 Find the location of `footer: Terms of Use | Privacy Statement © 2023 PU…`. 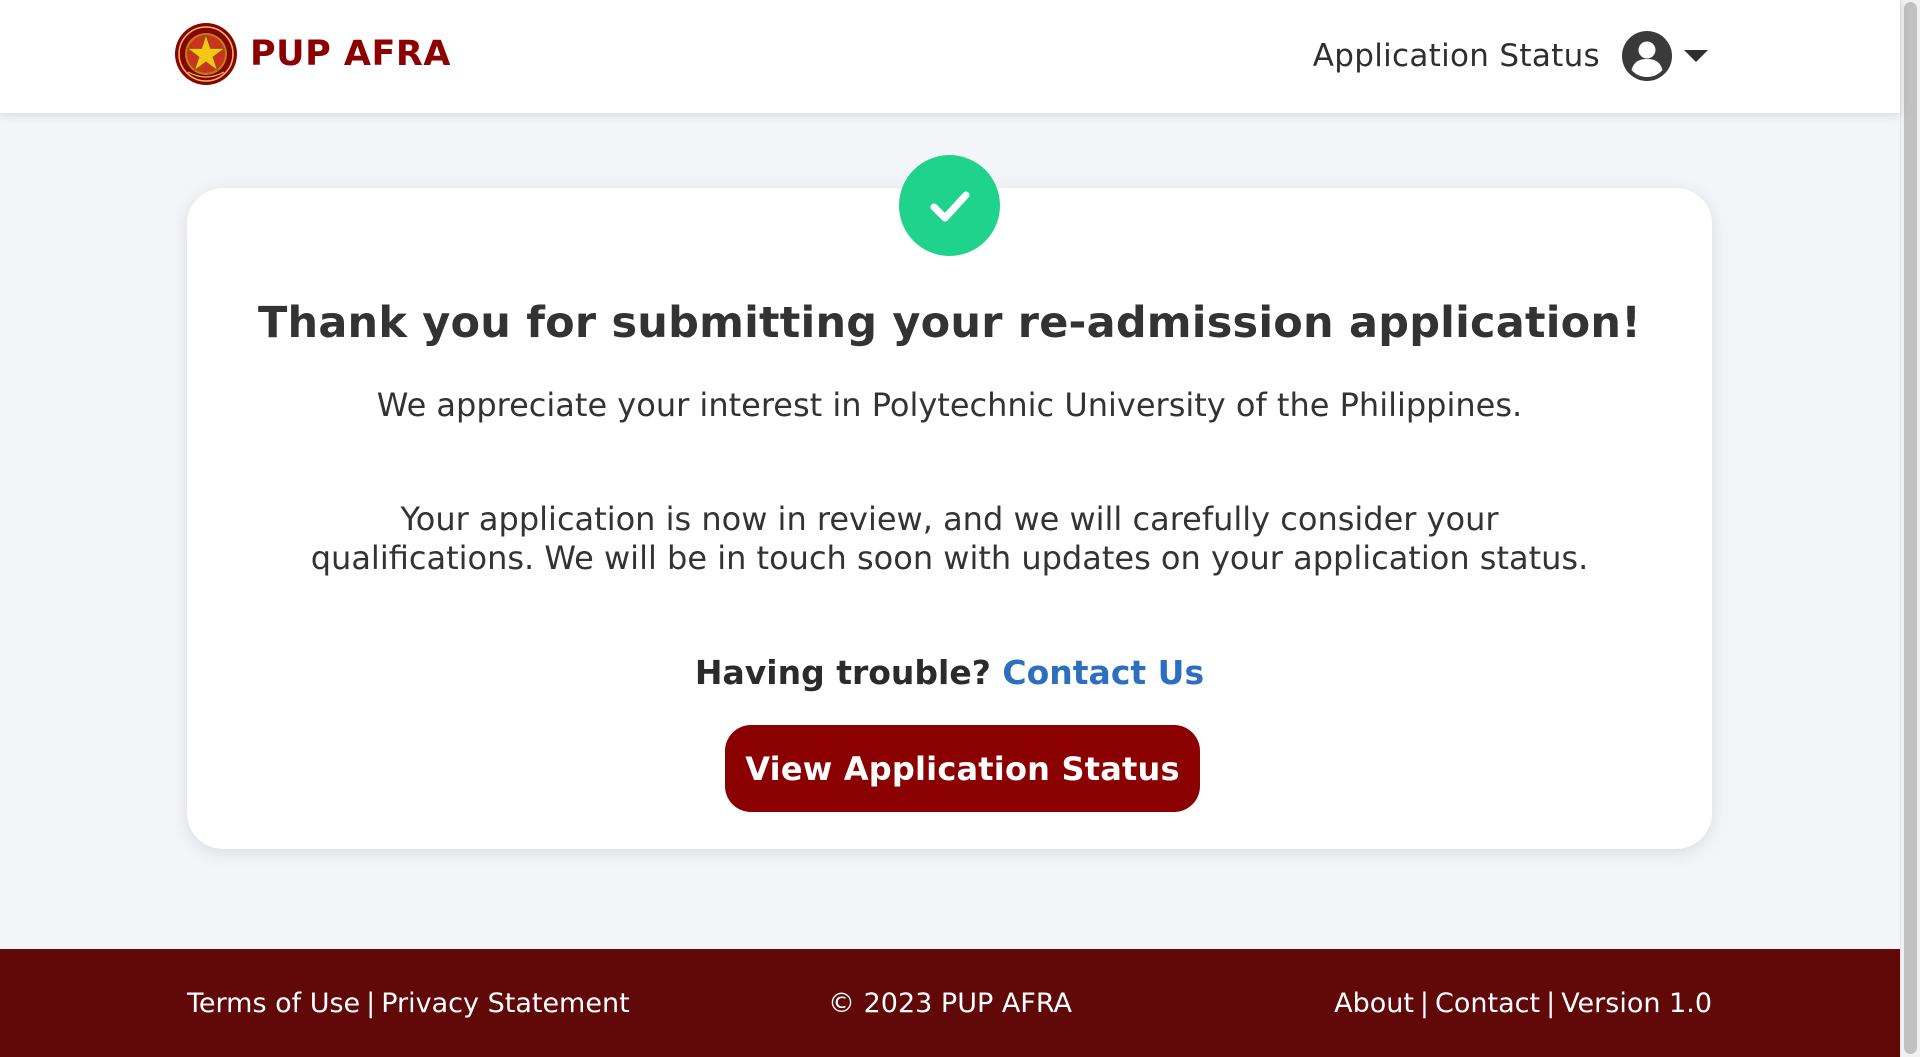

footer: Terms of Use | Privacy Statement © 2023 PU… is located at coordinates (950, 1003).